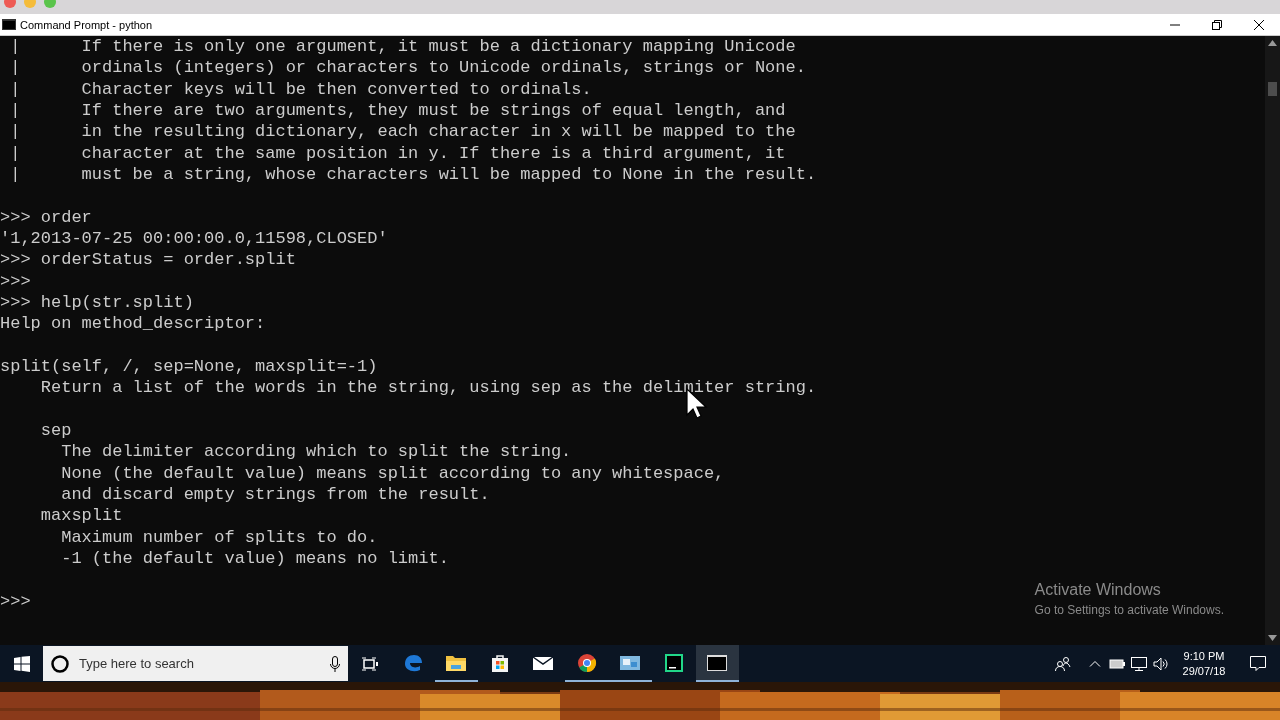 This screenshot has height=720, width=1280. Describe the element at coordinates (46, 217) in the screenshot. I see `console-line: >>> order` at that location.